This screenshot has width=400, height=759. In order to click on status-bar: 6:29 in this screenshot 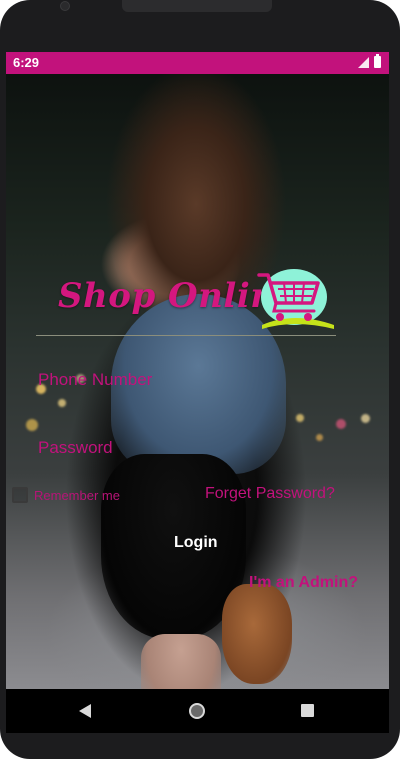, I will do `click(197, 63)`.